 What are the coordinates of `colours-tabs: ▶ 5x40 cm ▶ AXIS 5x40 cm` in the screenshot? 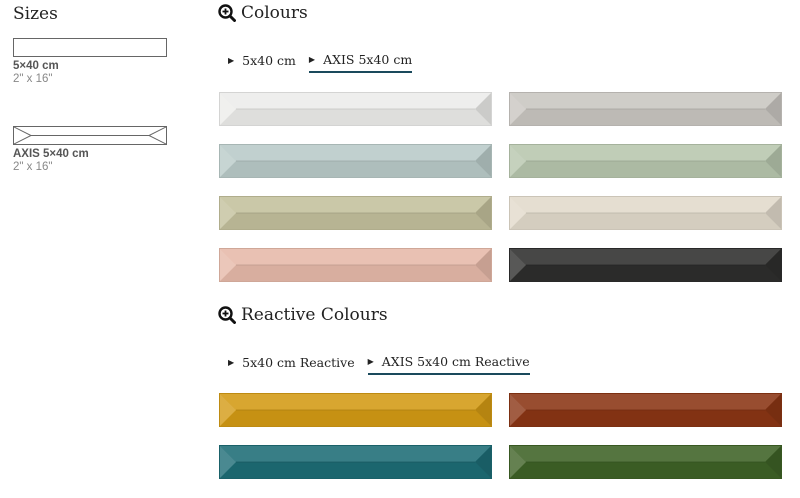 It's located at (328, 62).